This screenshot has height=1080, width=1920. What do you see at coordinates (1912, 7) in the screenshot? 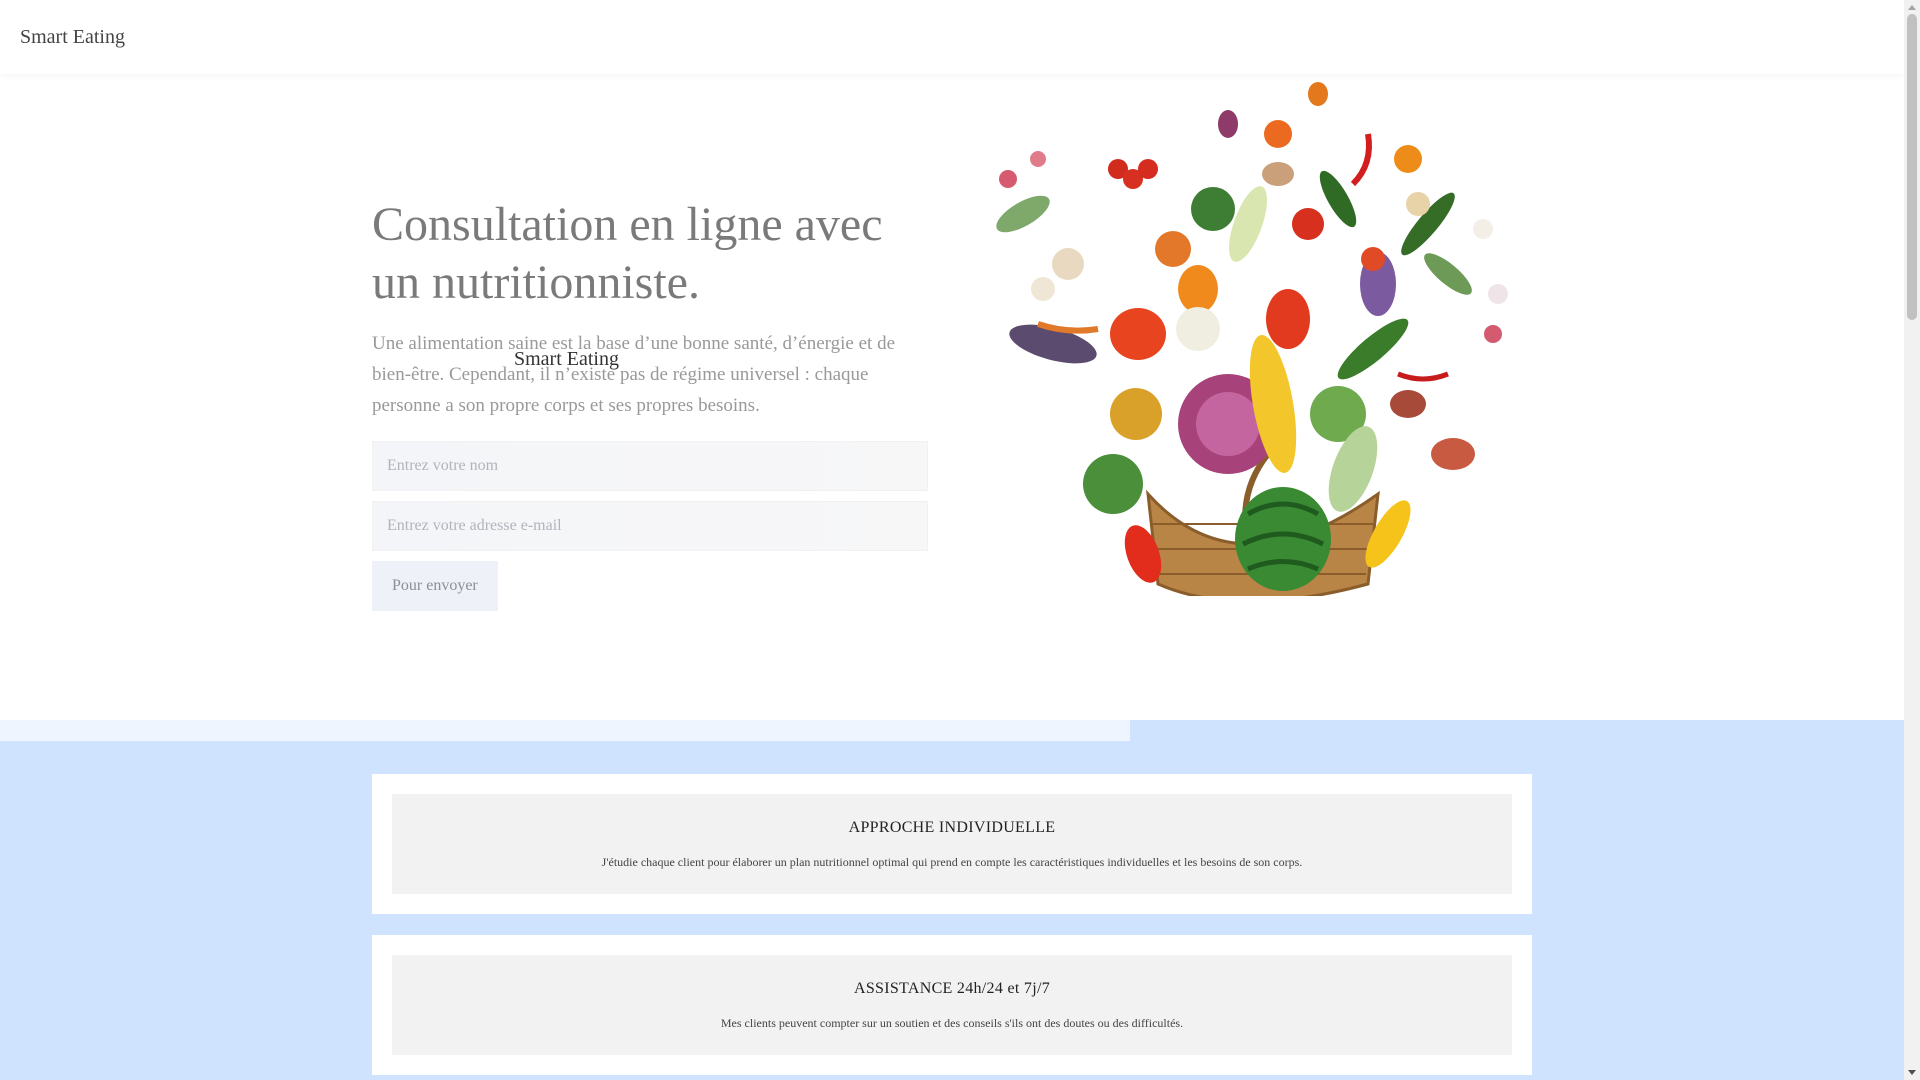
I see `scroll-up-icon` at bounding box center [1912, 7].